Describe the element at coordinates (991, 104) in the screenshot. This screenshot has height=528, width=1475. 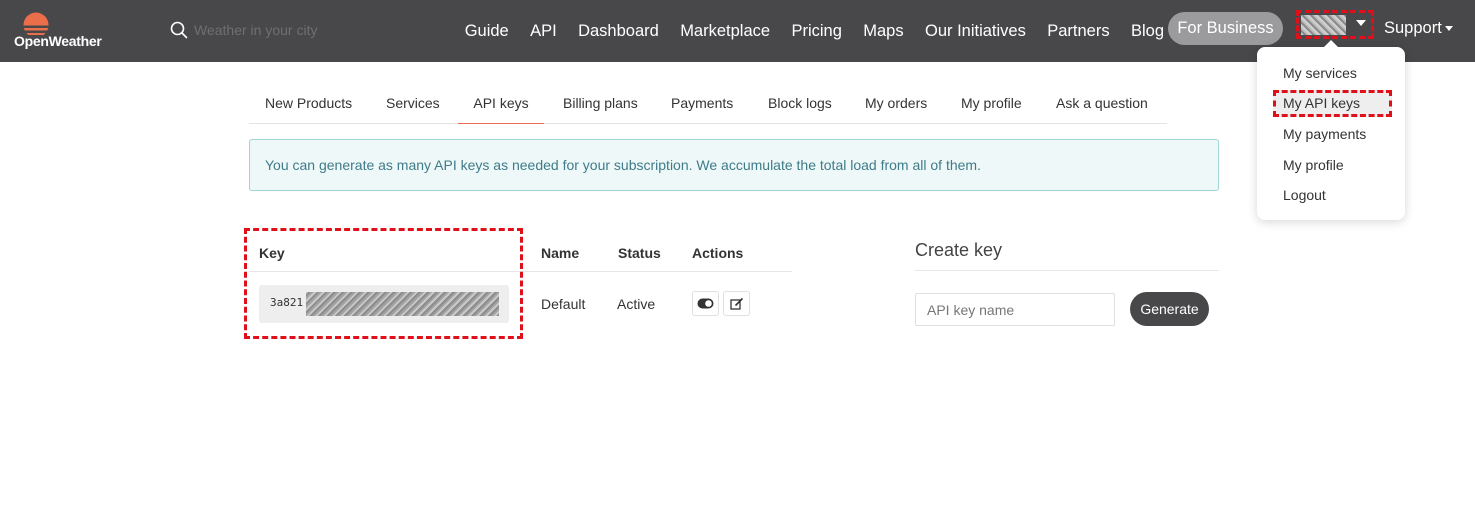
I see `tab-my-profile: My profile` at that location.